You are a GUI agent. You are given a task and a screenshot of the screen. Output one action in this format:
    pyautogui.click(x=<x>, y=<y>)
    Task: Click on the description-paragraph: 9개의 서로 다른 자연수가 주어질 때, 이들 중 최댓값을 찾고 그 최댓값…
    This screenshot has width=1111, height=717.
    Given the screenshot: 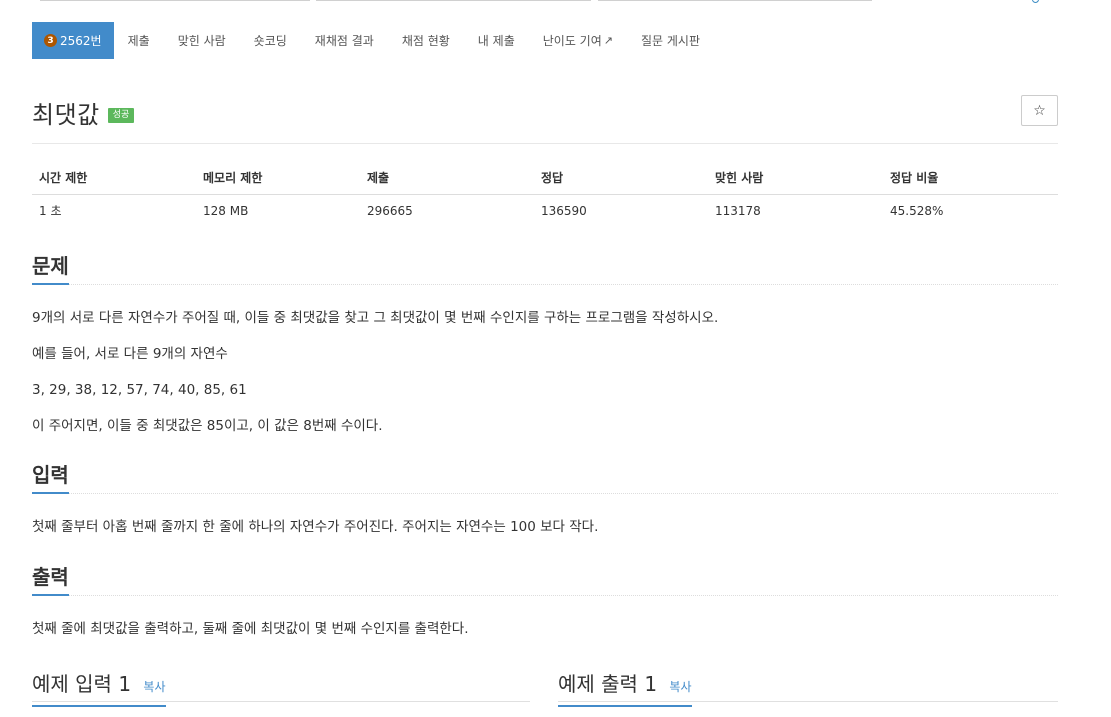 What is the action you would take?
    pyautogui.click(x=375, y=318)
    